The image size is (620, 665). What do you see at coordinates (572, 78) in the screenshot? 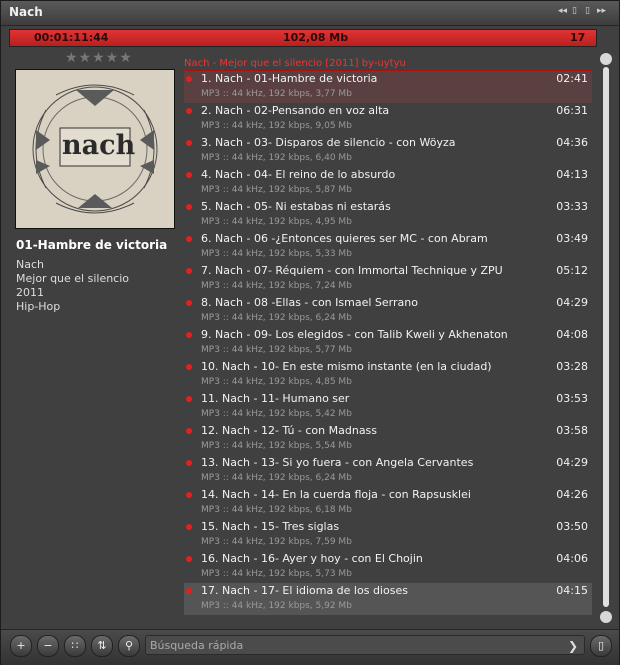
I see `track-duration: 02:41` at bounding box center [572, 78].